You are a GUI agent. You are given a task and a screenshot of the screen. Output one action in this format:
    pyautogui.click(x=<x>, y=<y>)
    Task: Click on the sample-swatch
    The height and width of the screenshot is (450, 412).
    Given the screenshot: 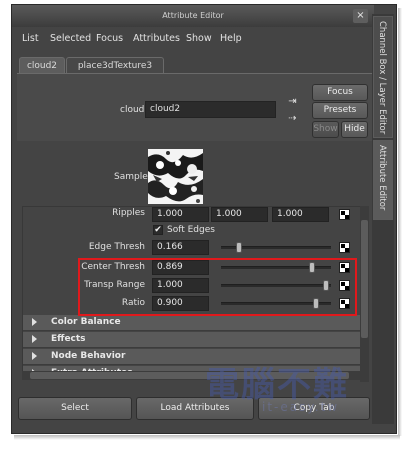 What is the action you would take?
    pyautogui.click(x=175, y=176)
    